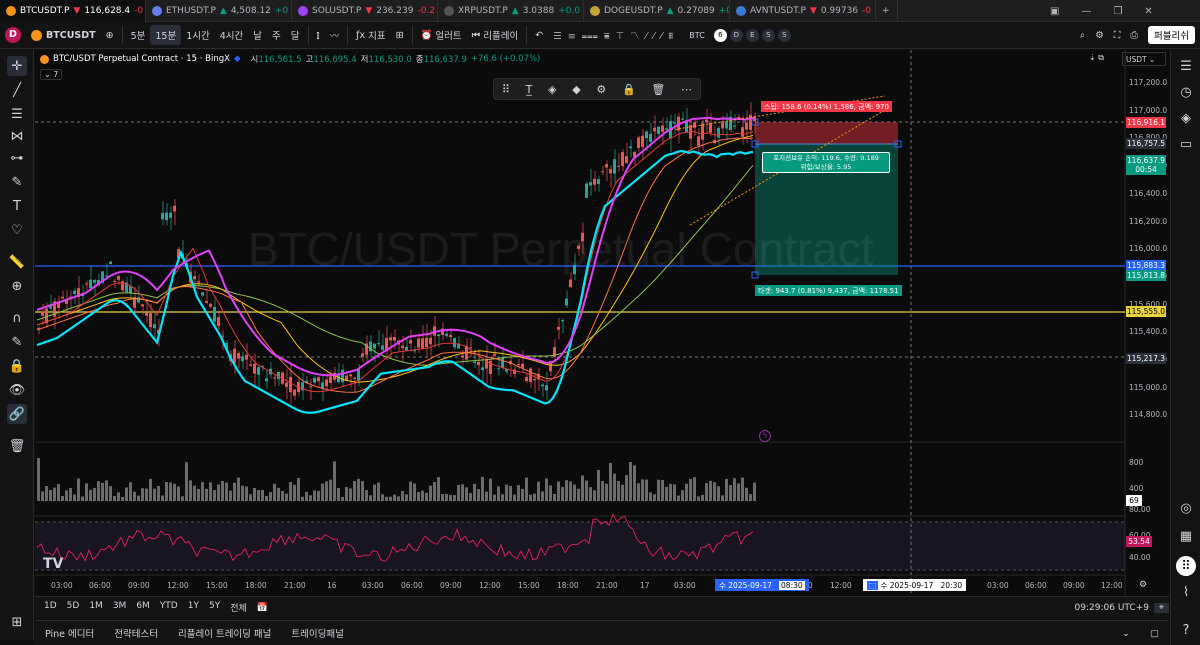 The image size is (1200, 645). What do you see at coordinates (1096, 58) in the screenshot?
I see `axis-scroll-icons: ⇣ ⧉` at bounding box center [1096, 58].